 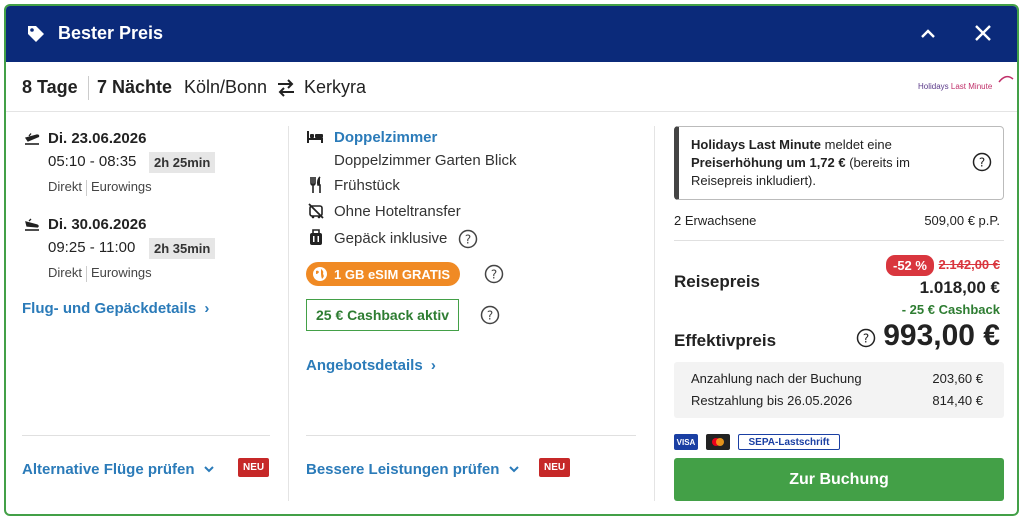 What do you see at coordinates (320, 274) in the screenshot?
I see `globe-icon` at bounding box center [320, 274].